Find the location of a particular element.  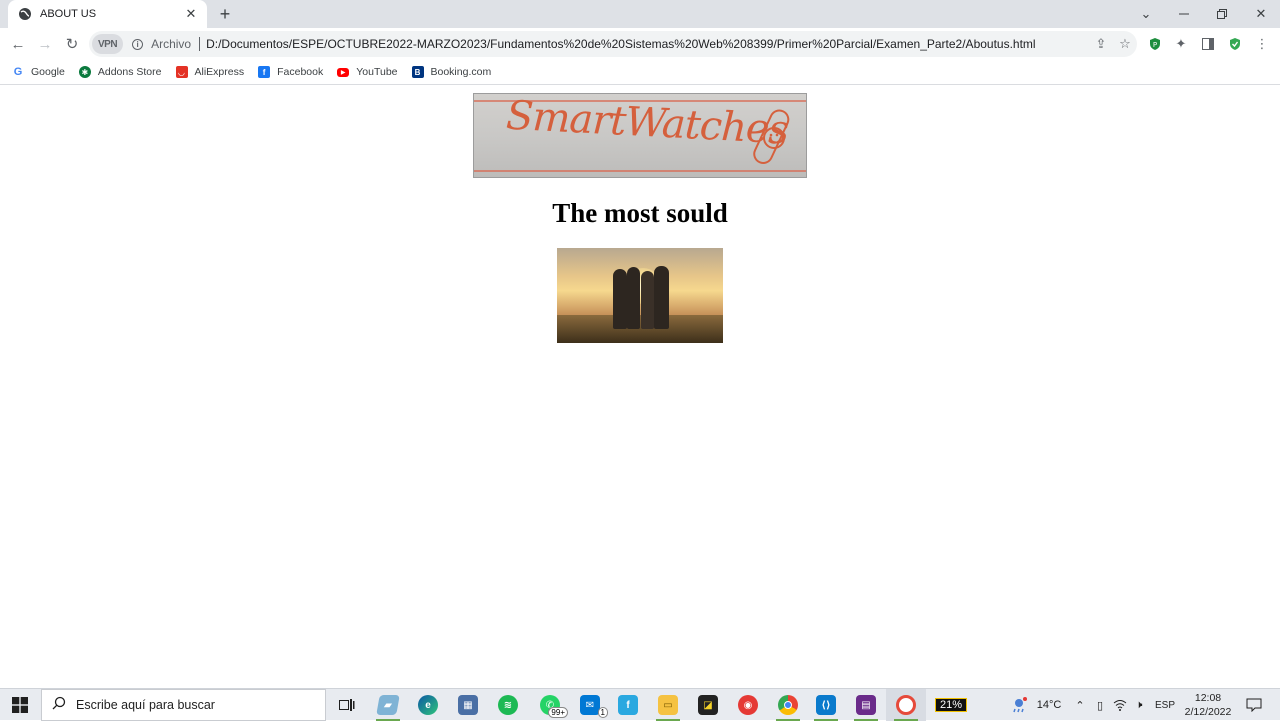

menu-kebab-icon: ⋮ is located at coordinates (1262, 44).